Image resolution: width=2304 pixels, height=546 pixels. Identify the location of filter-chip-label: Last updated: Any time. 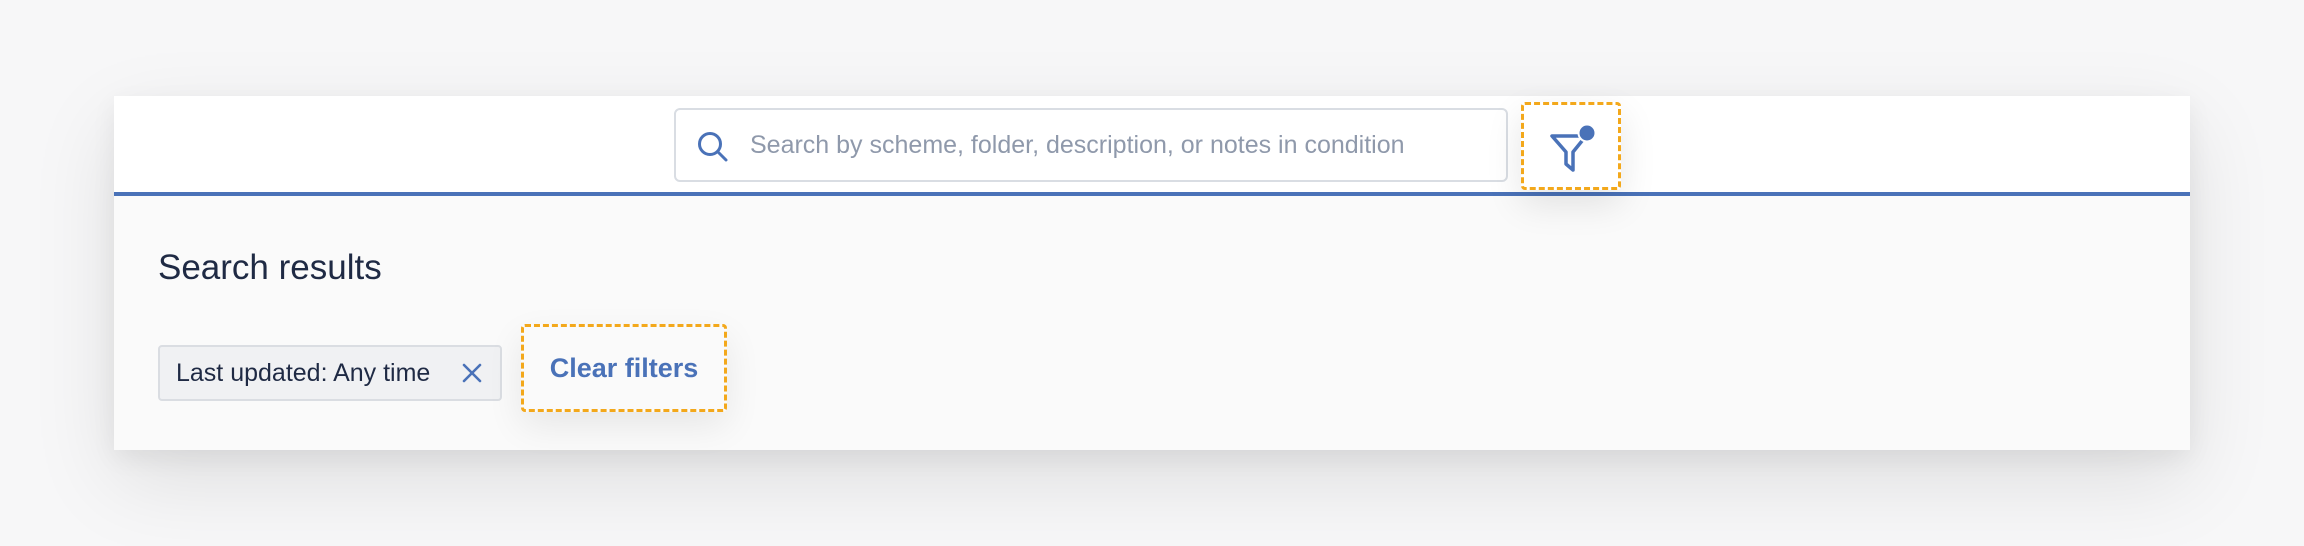
(303, 373).